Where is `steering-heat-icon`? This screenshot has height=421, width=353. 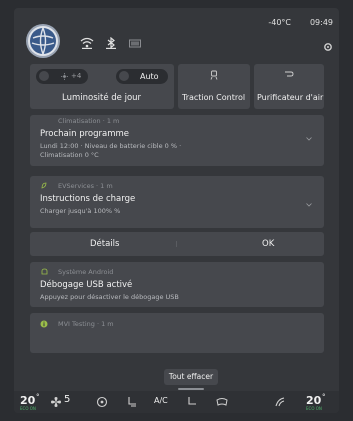
steering-heat-icon is located at coordinates (102, 402).